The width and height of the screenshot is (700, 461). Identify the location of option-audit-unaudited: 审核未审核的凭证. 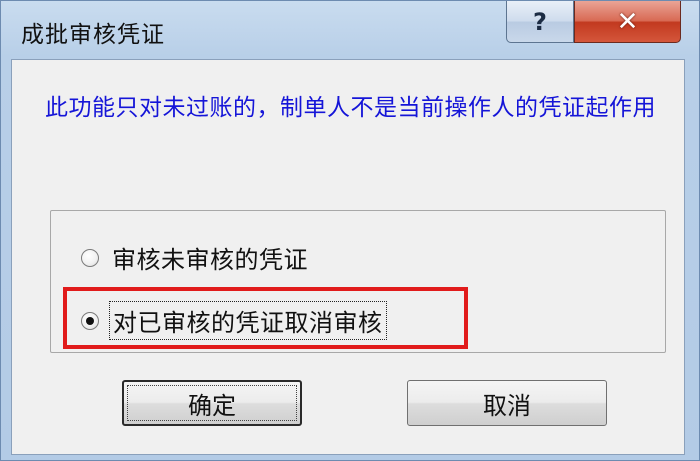
(196, 257).